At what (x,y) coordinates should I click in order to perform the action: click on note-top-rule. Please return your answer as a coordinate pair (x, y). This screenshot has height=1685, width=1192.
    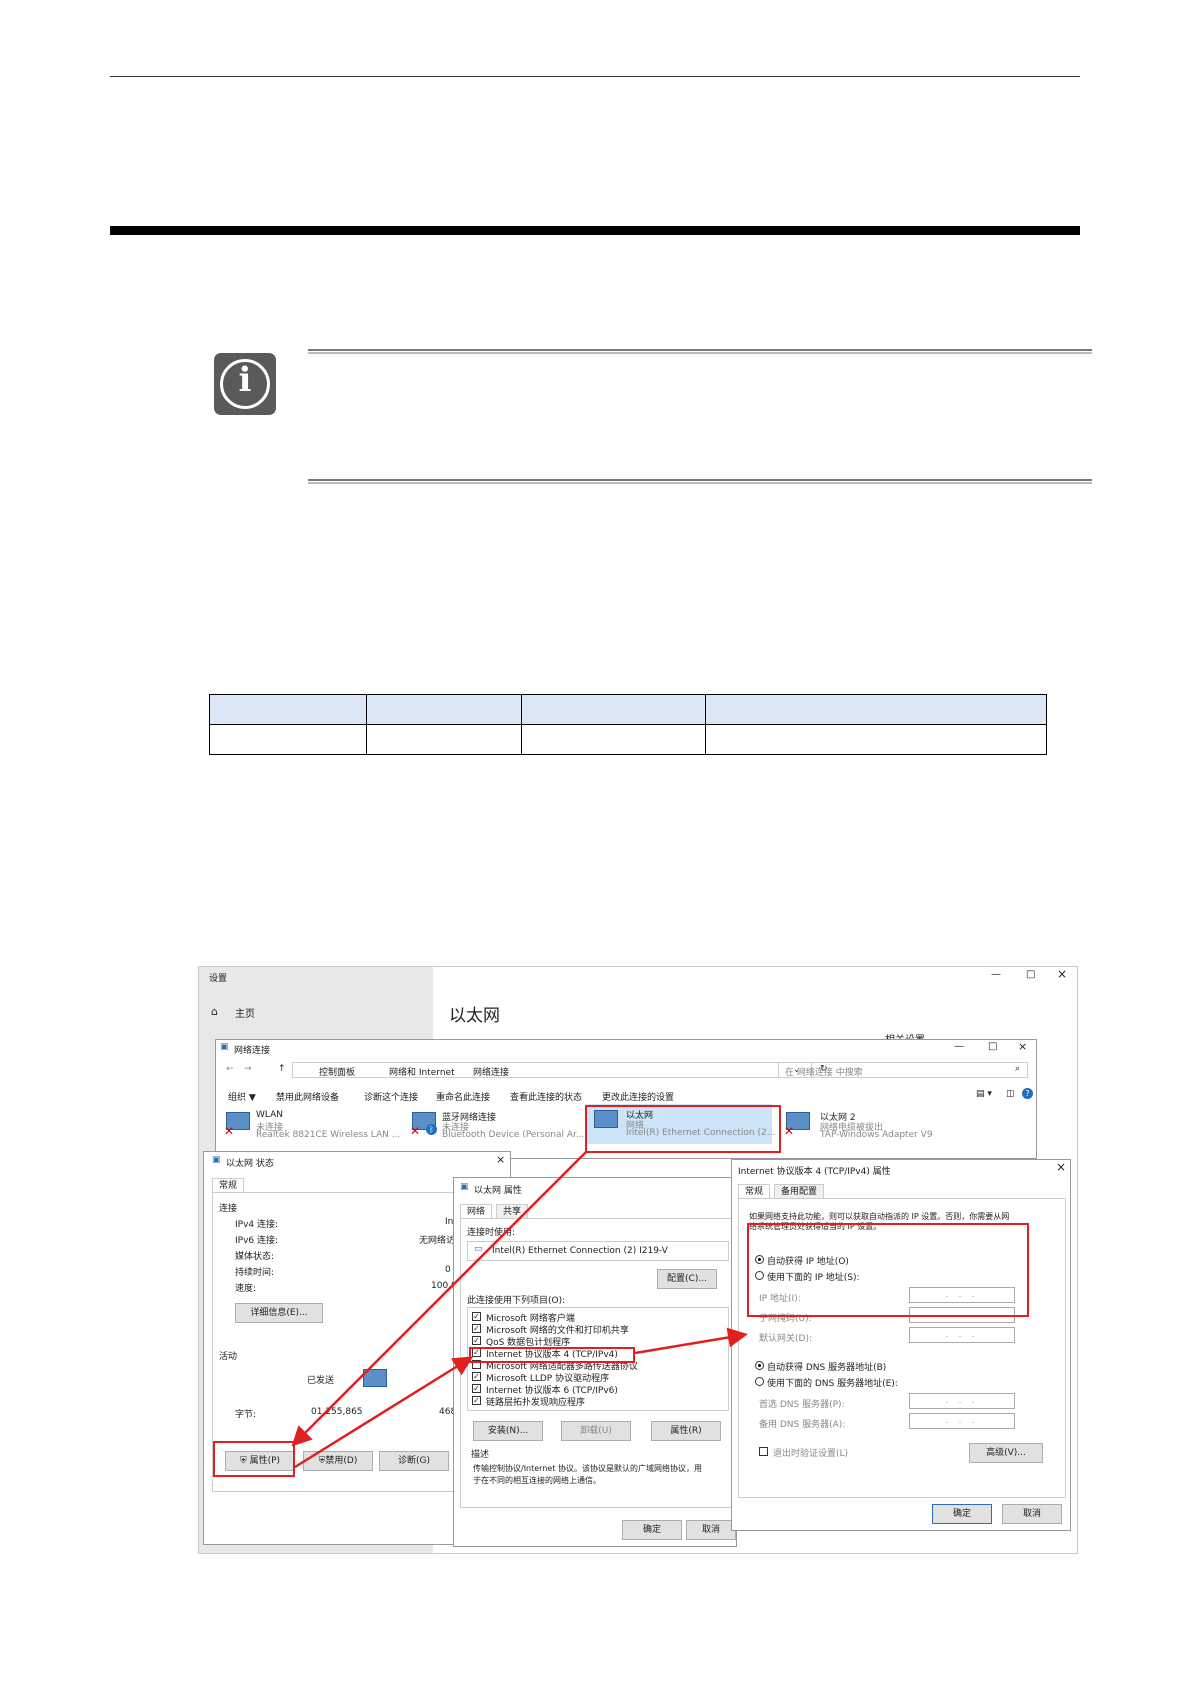
    Looking at the image, I should click on (700, 351).